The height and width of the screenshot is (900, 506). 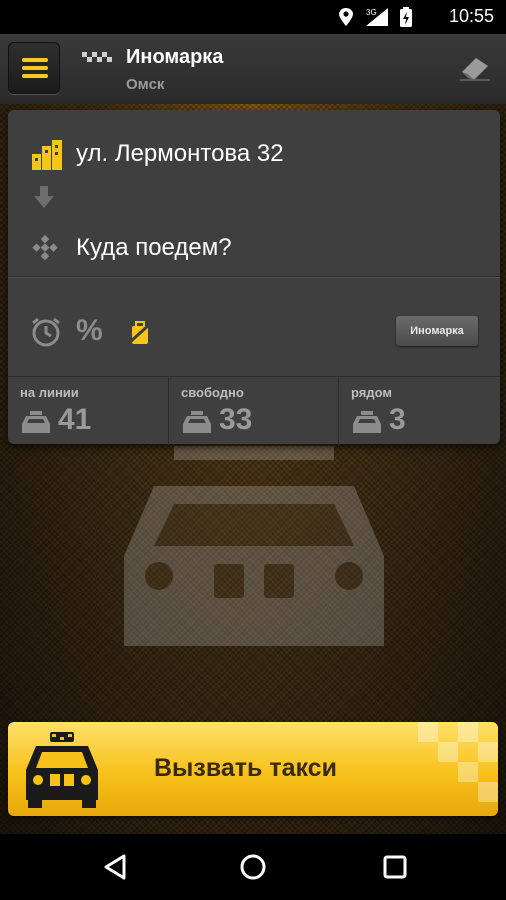 I want to click on network-type: 3G, so click(x=371, y=12).